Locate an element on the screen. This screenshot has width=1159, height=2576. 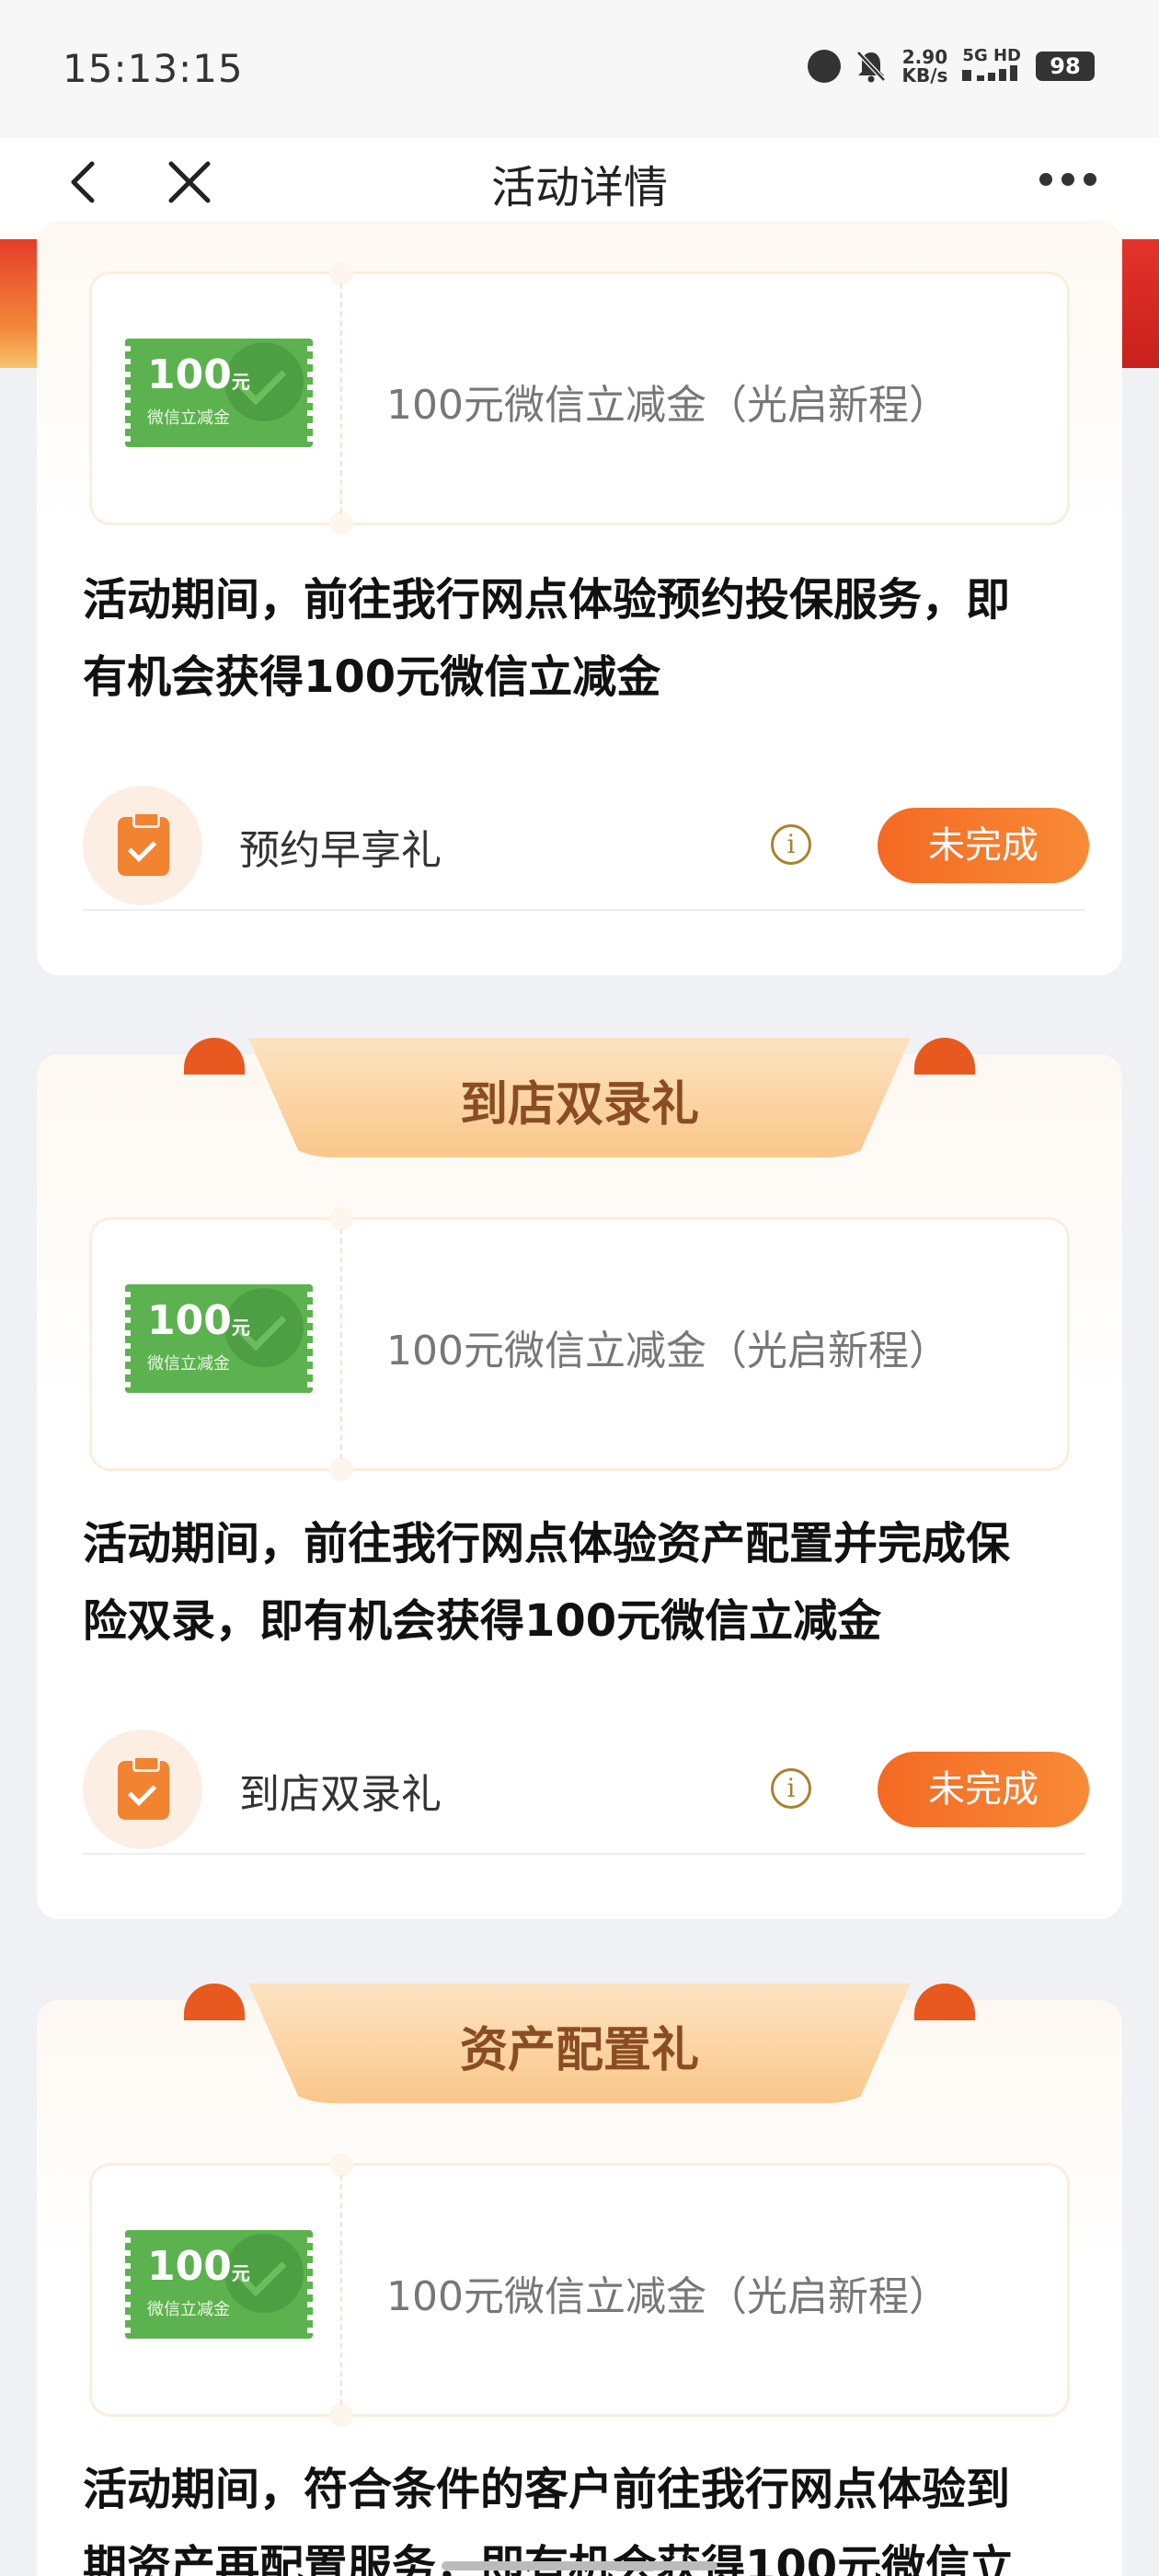
section-title-tab: 资产配置礼 is located at coordinates (579, 2043).